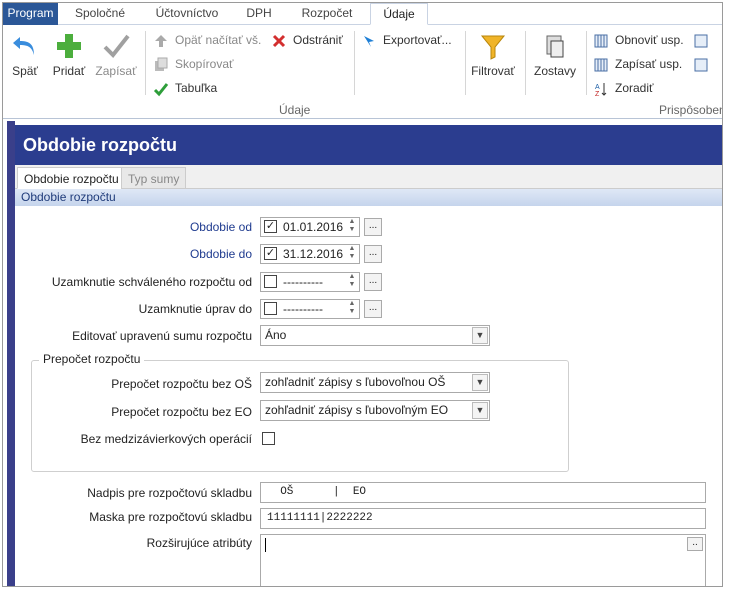 This screenshot has height=592, width=735. I want to click on lock-edit-spin: ▲ ▼, so click(352, 309).